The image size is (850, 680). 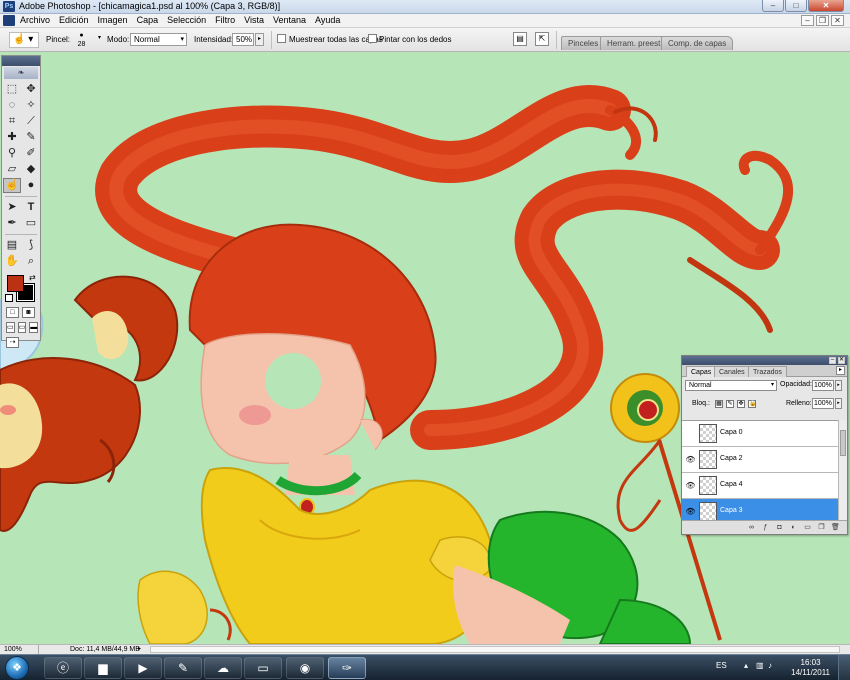 What do you see at coordinates (31, 185) in the screenshot?
I see `dodge-tool-icon: ●` at bounding box center [31, 185].